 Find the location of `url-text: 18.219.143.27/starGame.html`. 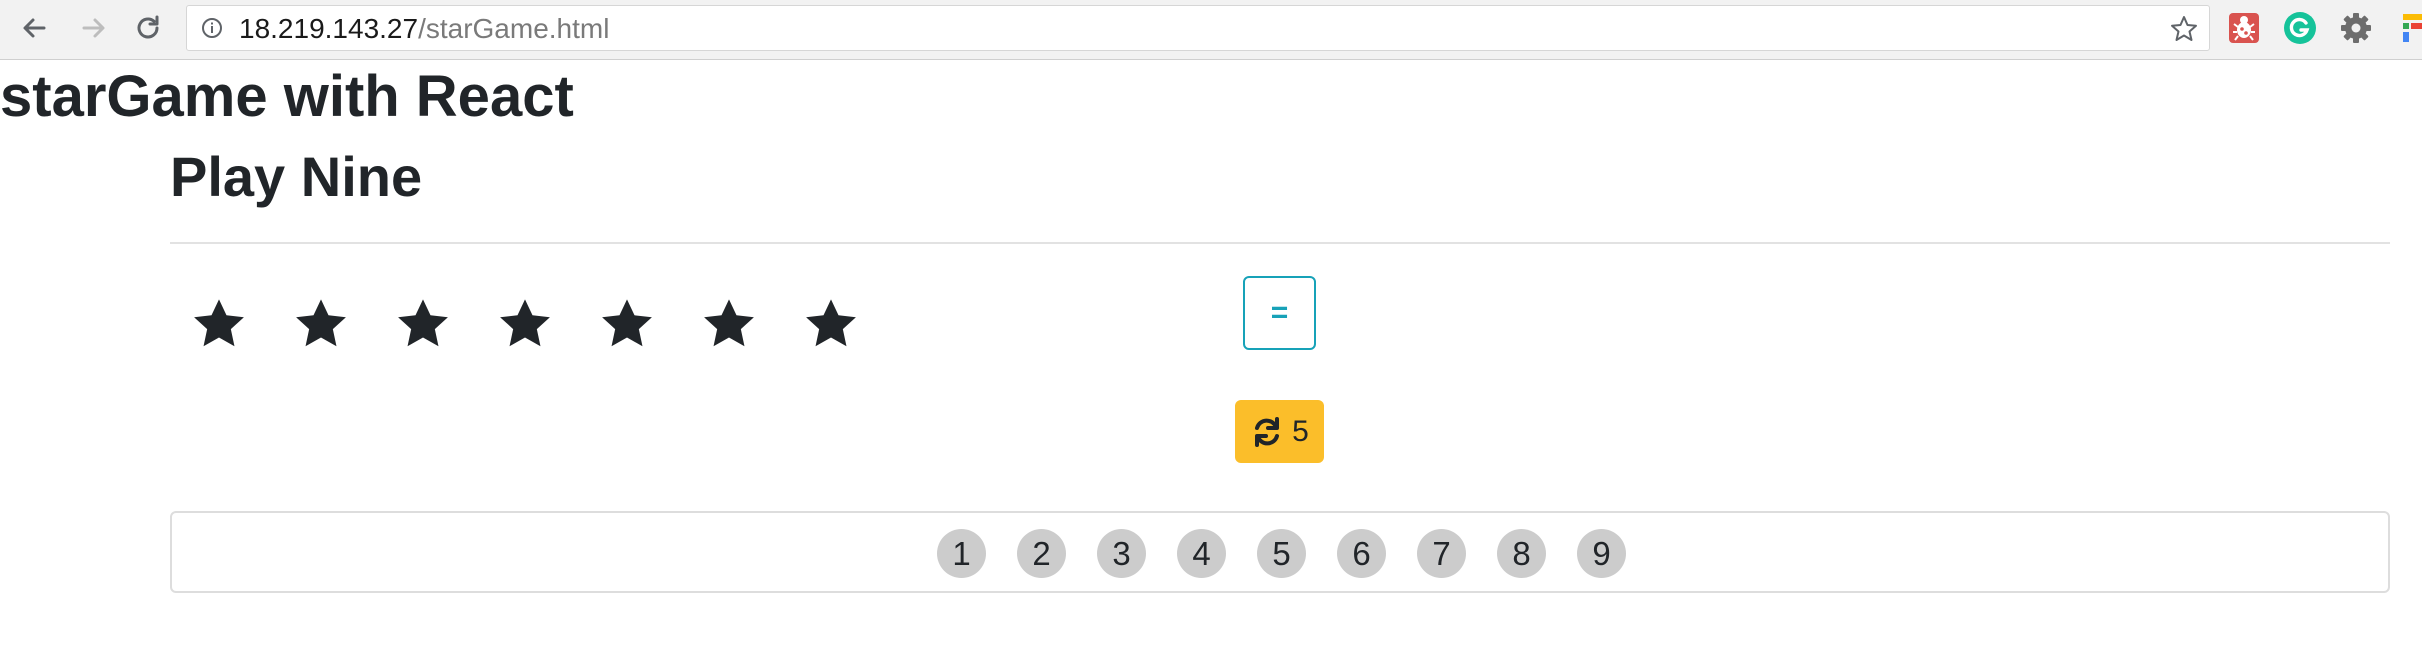

url-text: 18.219.143.27/starGame.html is located at coordinates (424, 29).